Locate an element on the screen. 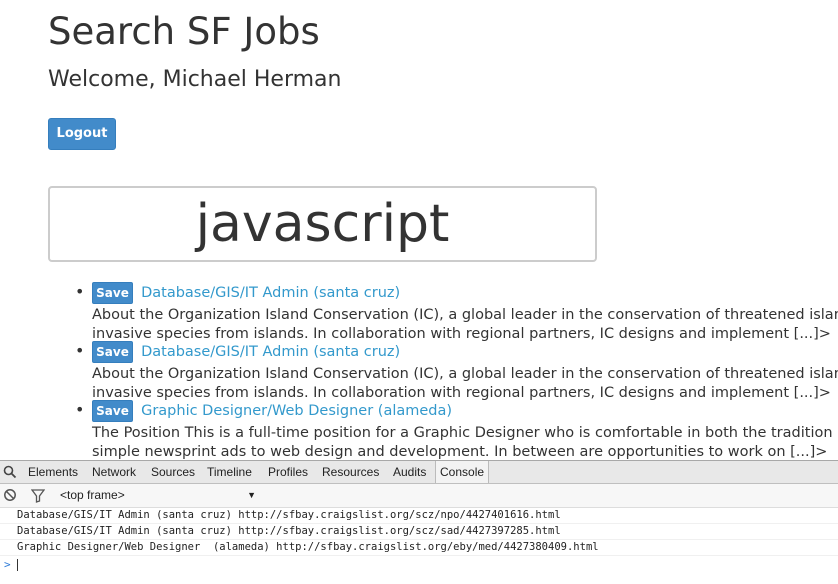  search-icon is located at coordinates (10, 472).